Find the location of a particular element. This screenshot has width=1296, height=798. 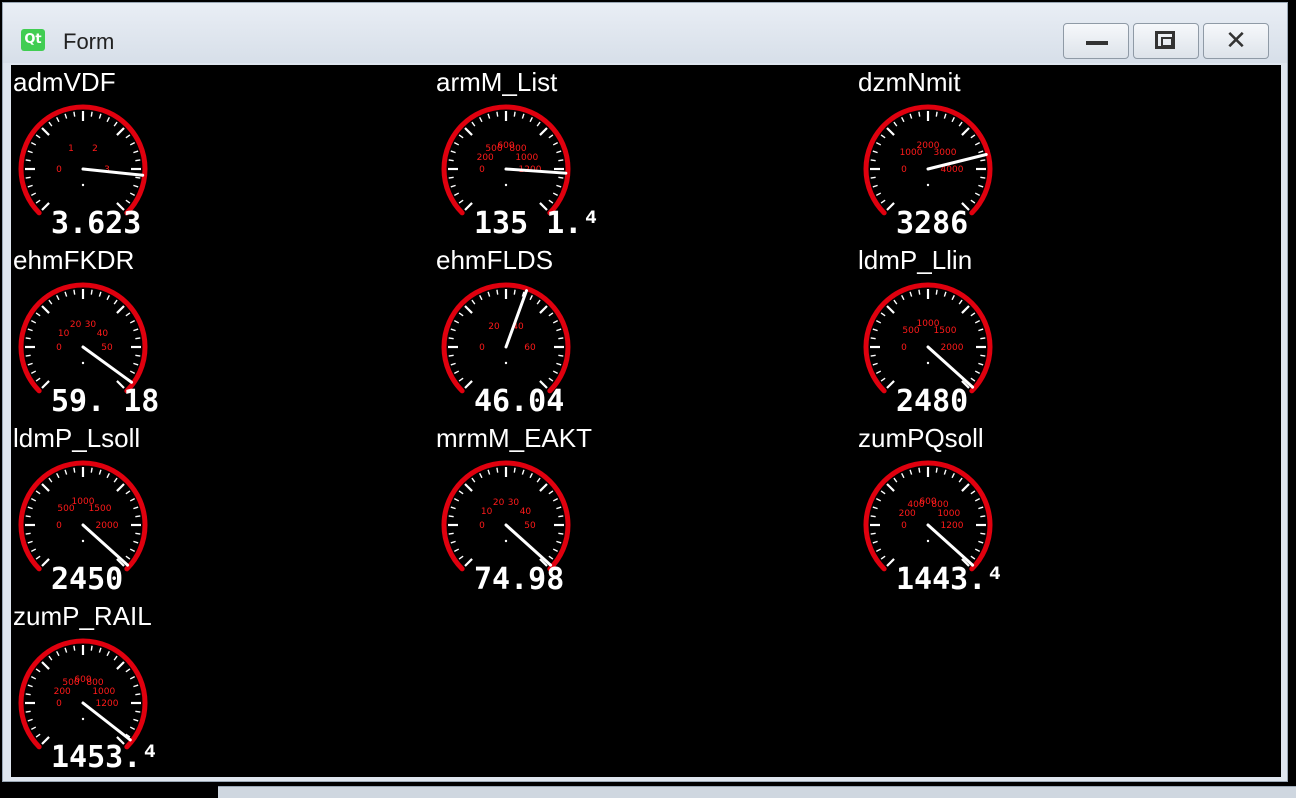

gauge-dial: 01 233.623 is located at coordinates (83, 172).